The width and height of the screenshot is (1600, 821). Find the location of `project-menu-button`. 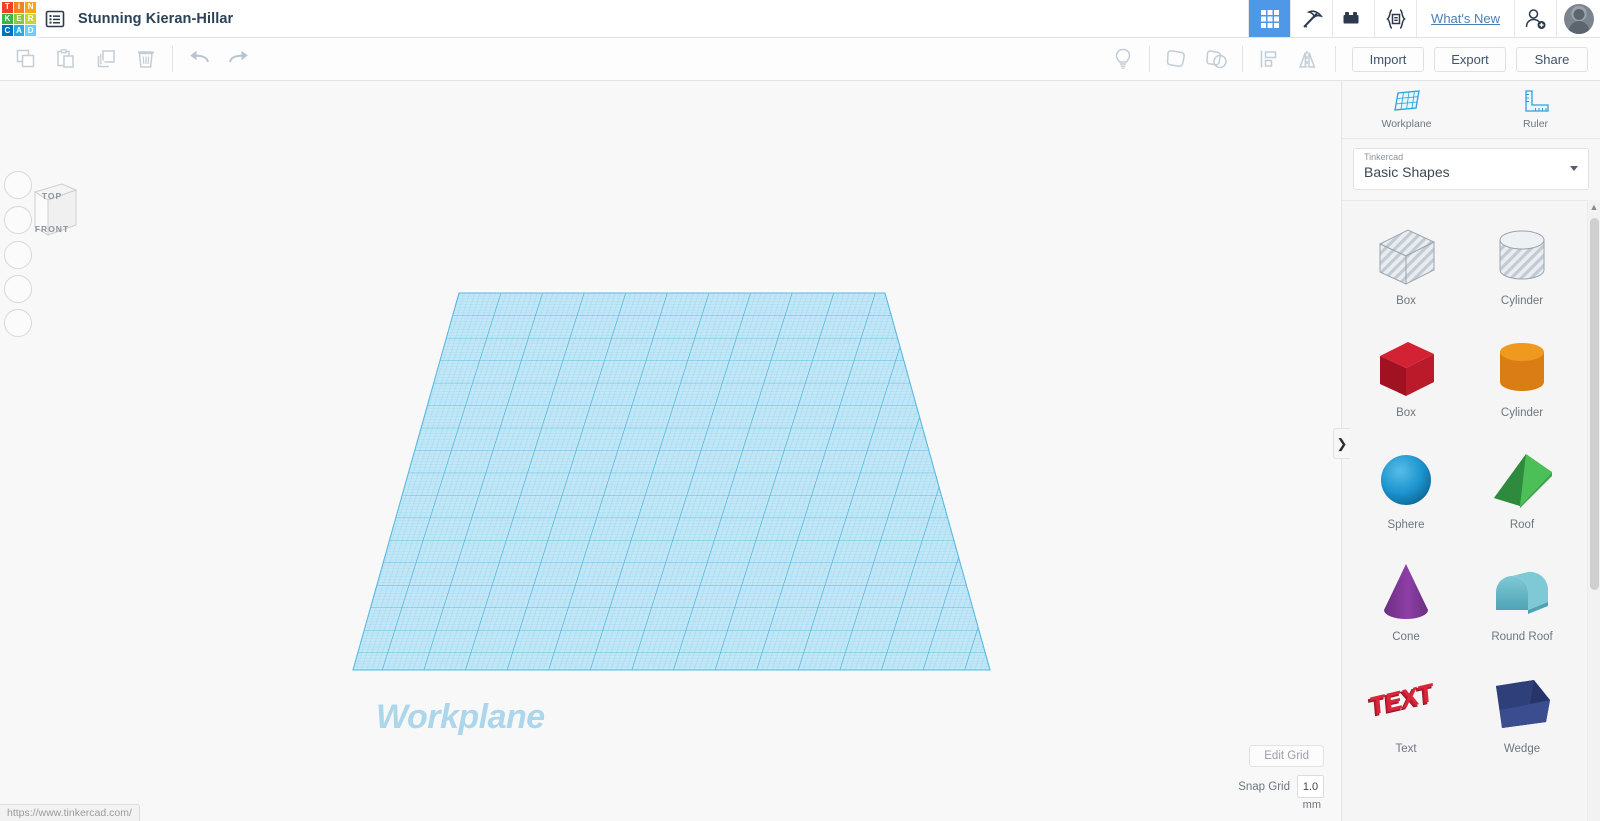

project-menu-button is located at coordinates (55, 18).